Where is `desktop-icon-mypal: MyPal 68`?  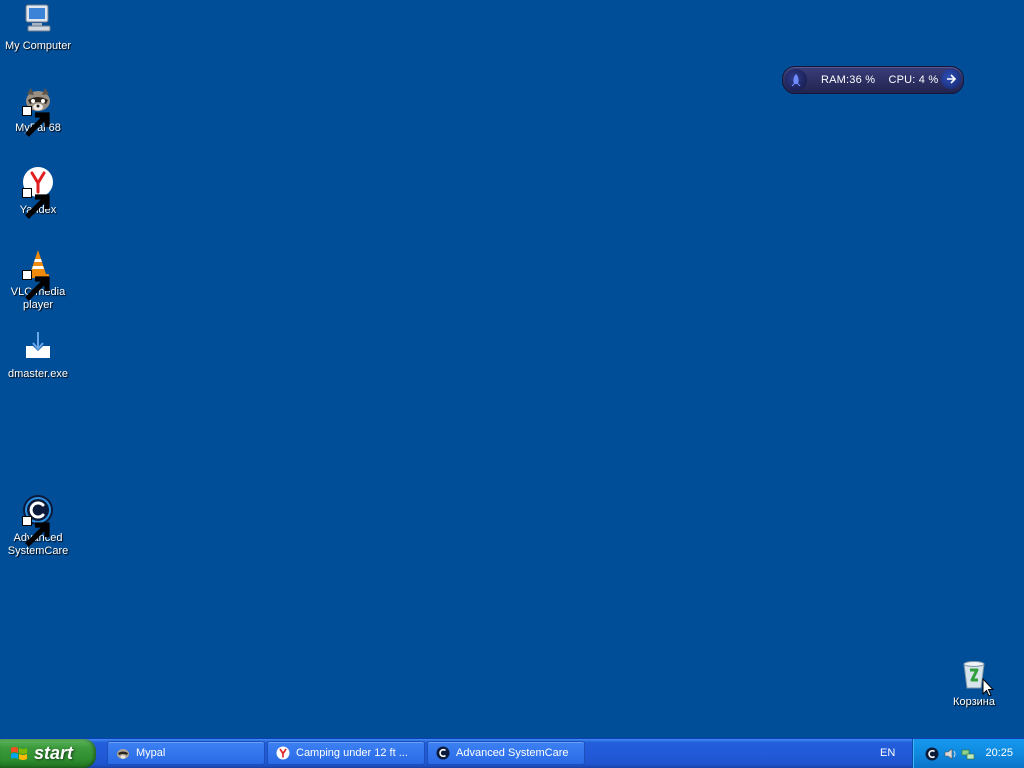 desktop-icon-mypal: MyPal 68 is located at coordinates (38, 110).